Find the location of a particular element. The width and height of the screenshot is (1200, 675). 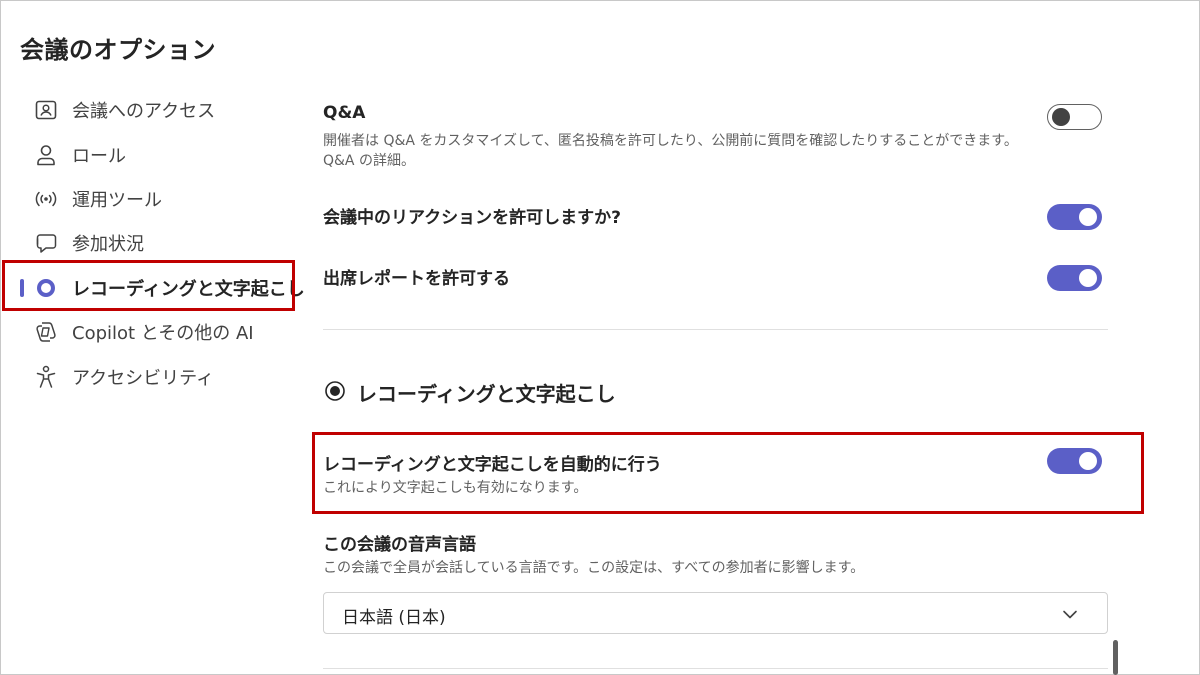

language-description: この会議で全員が会話している言語です。この設定は、すべての参加者に影響します。 is located at coordinates (594, 568).